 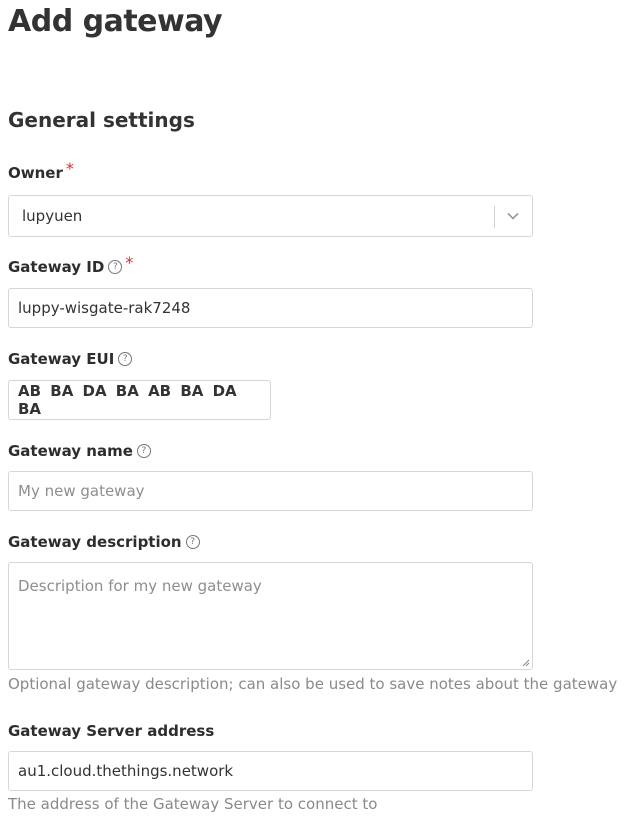 I want to click on owner-label-text: Owner, so click(x=35, y=173).